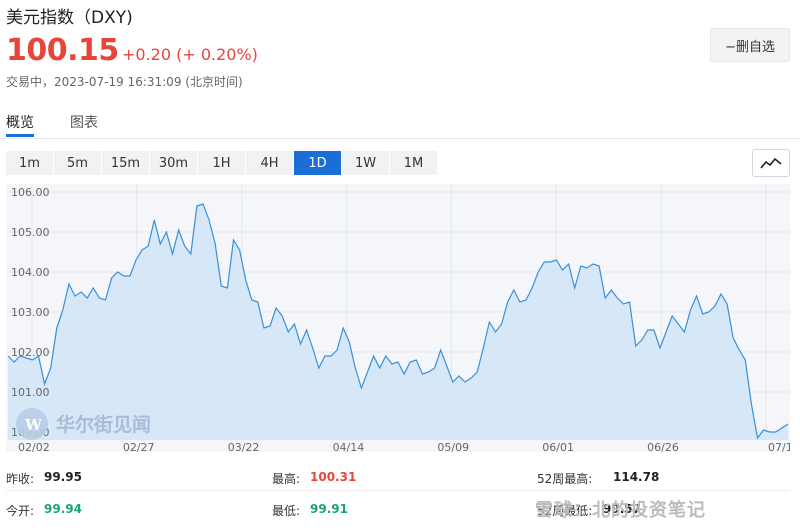 Image resolution: width=800 pixels, height=531 pixels. Describe the element at coordinates (30, 232) in the screenshot. I see `y-tick-label: 105.00` at that location.